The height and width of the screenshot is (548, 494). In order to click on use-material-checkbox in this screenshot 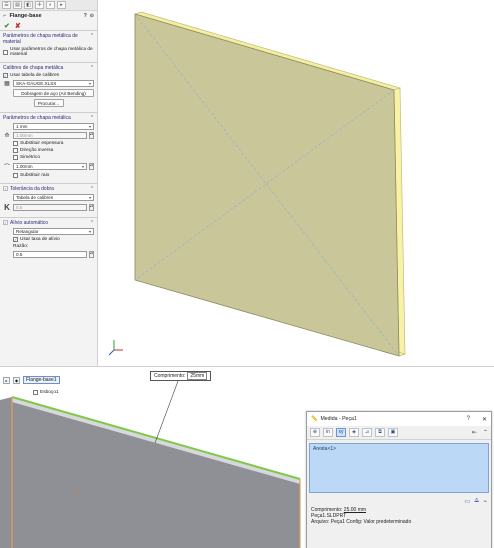, I will do `click(5, 52)`.